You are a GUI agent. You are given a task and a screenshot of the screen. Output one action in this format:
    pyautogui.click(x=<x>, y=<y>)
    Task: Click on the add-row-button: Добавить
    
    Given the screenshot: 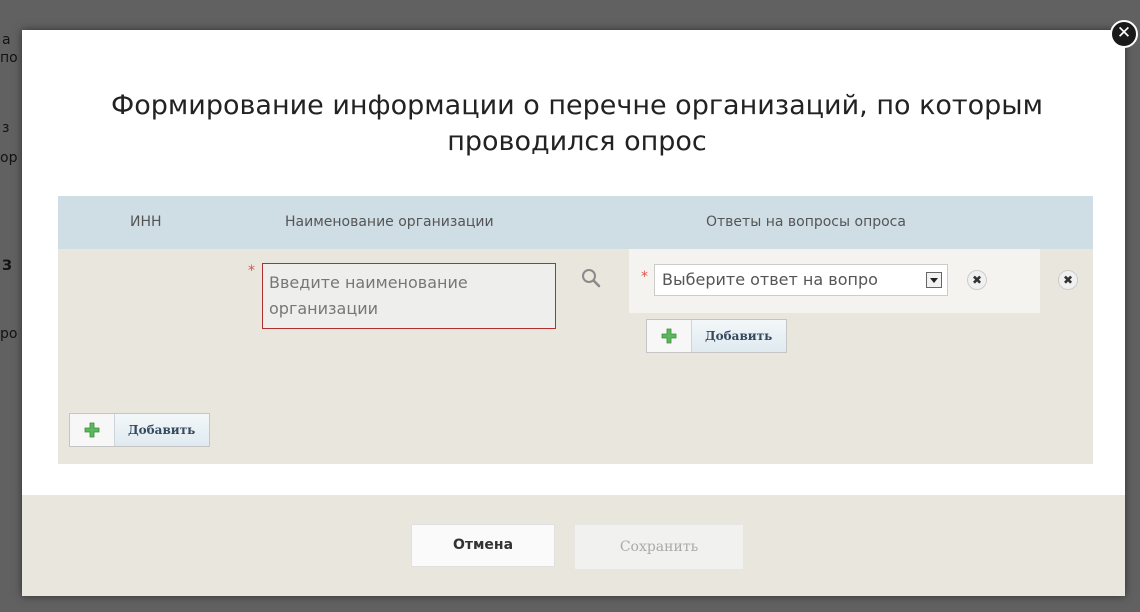 What is the action you would take?
    pyautogui.click(x=140, y=430)
    